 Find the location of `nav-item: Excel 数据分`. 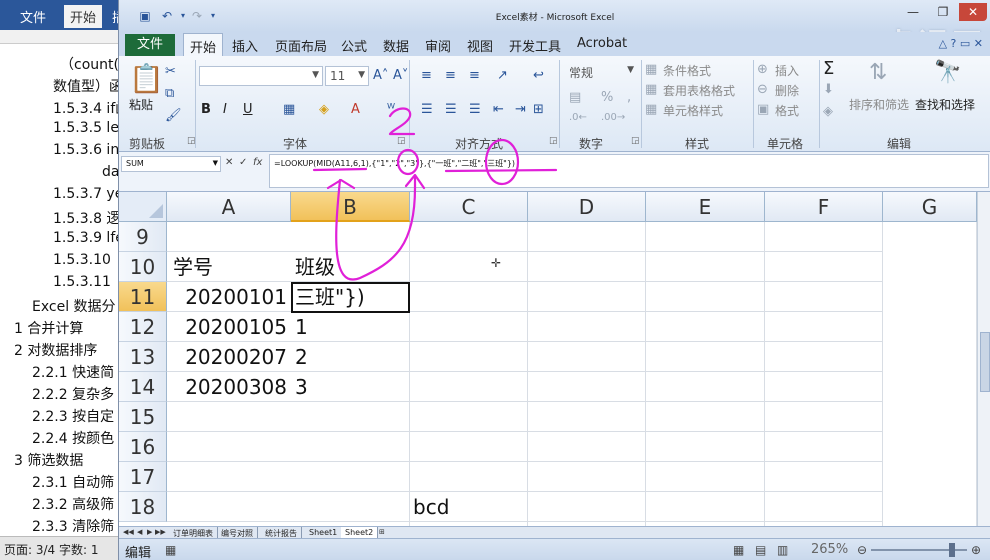

nav-item: Excel 数据分 is located at coordinates (74, 306).